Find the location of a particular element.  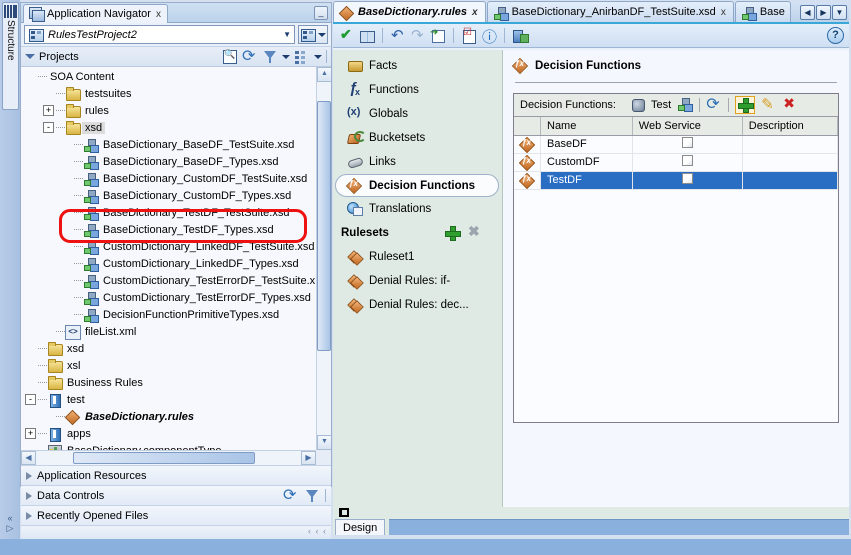

tree-item: BaseDictionary.rules is located at coordinates (168, 416).